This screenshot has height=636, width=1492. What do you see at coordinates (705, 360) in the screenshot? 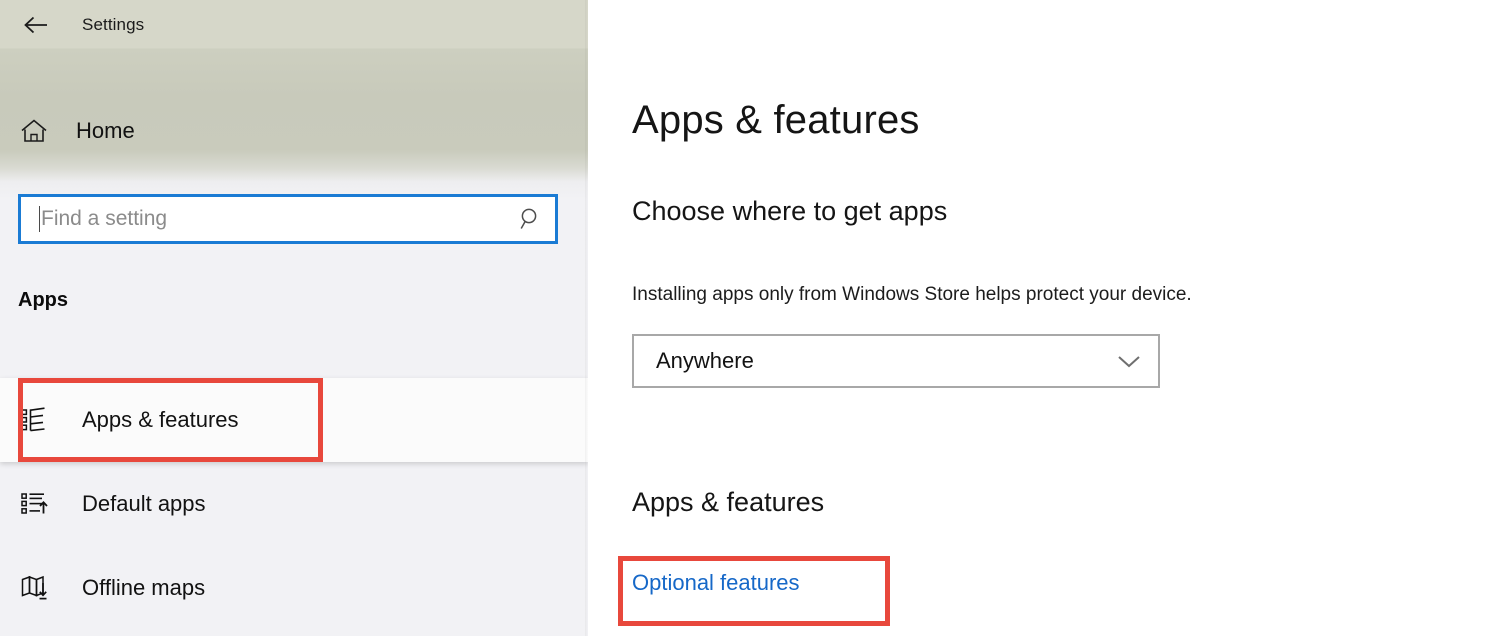
I see `dropdown-selected-value: Anywhere` at bounding box center [705, 360].